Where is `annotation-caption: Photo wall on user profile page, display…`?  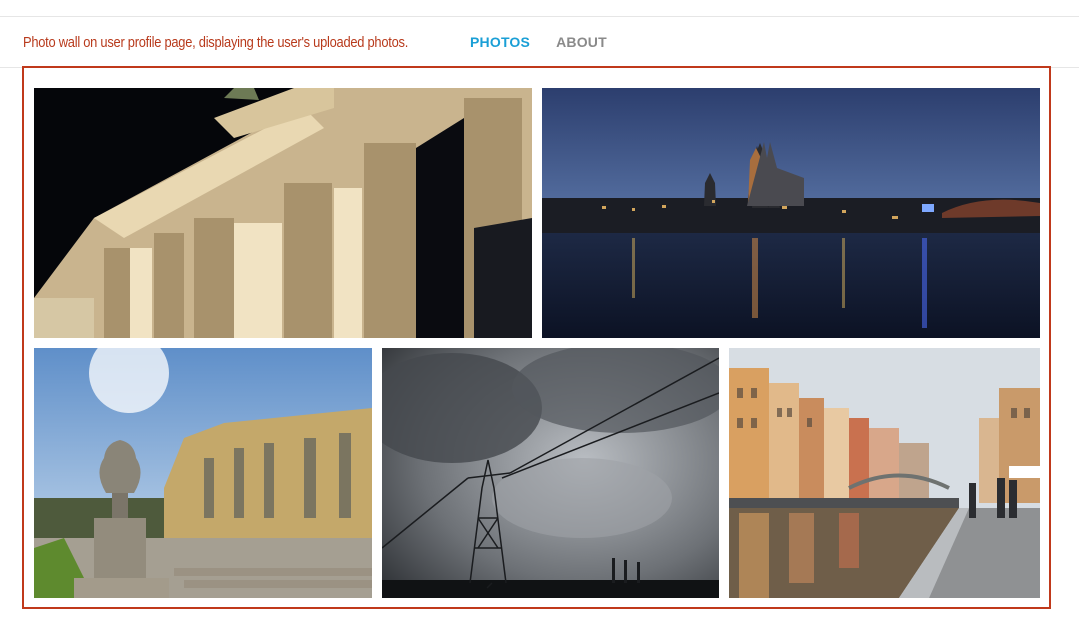
annotation-caption: Photo wall on user profile page, display… is located at coordinates (216, 42).